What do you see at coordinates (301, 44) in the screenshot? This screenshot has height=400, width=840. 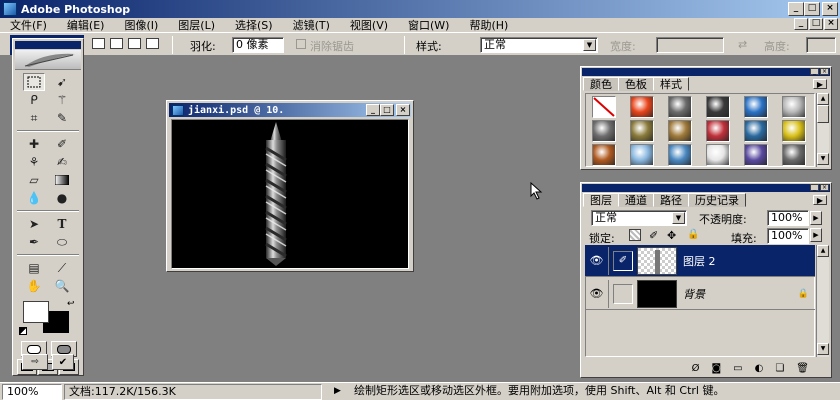 I see `antialias-checkbox` at bounding box center [301, 44].